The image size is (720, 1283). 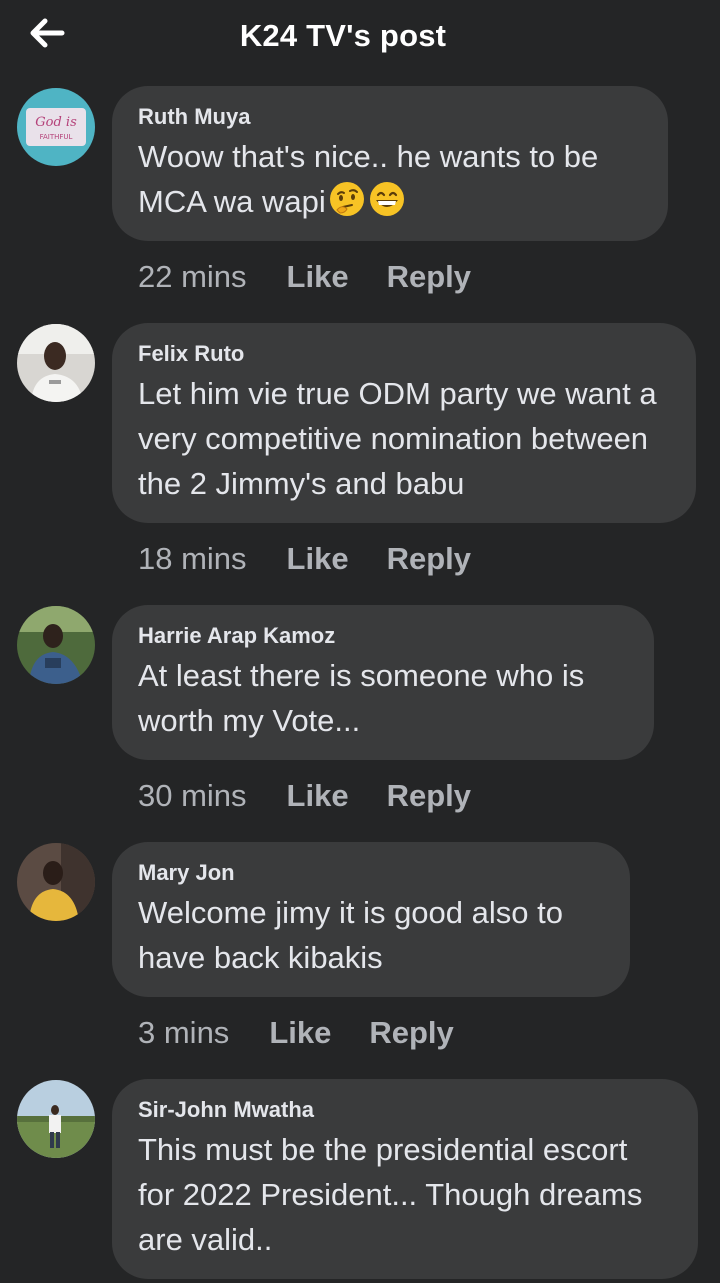 What do you see at coordinates (192, 276) in the screenshot?
I see `comment-timestamp: 22 mins` at bounding box center [192, 276].